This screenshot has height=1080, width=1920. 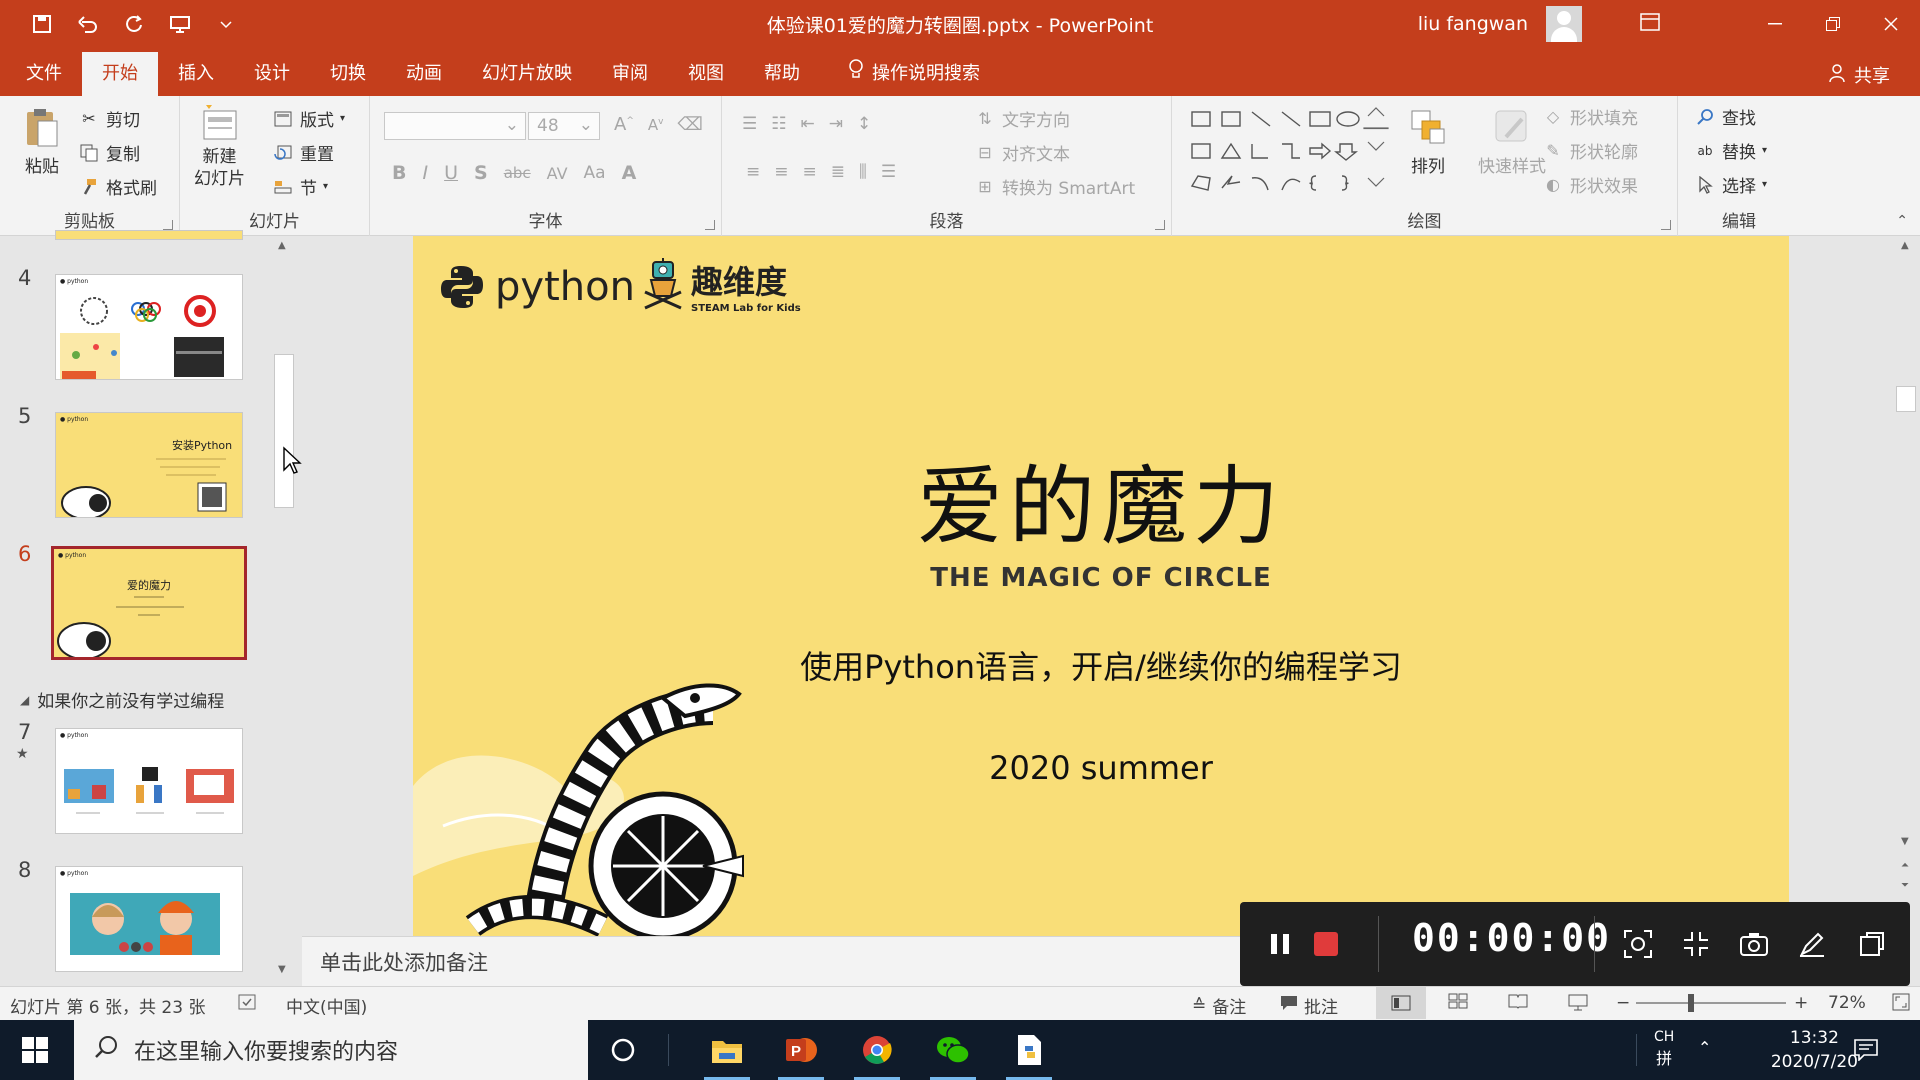 I want to click on clipboard-launcher-icon, so click(x=168, y=225).